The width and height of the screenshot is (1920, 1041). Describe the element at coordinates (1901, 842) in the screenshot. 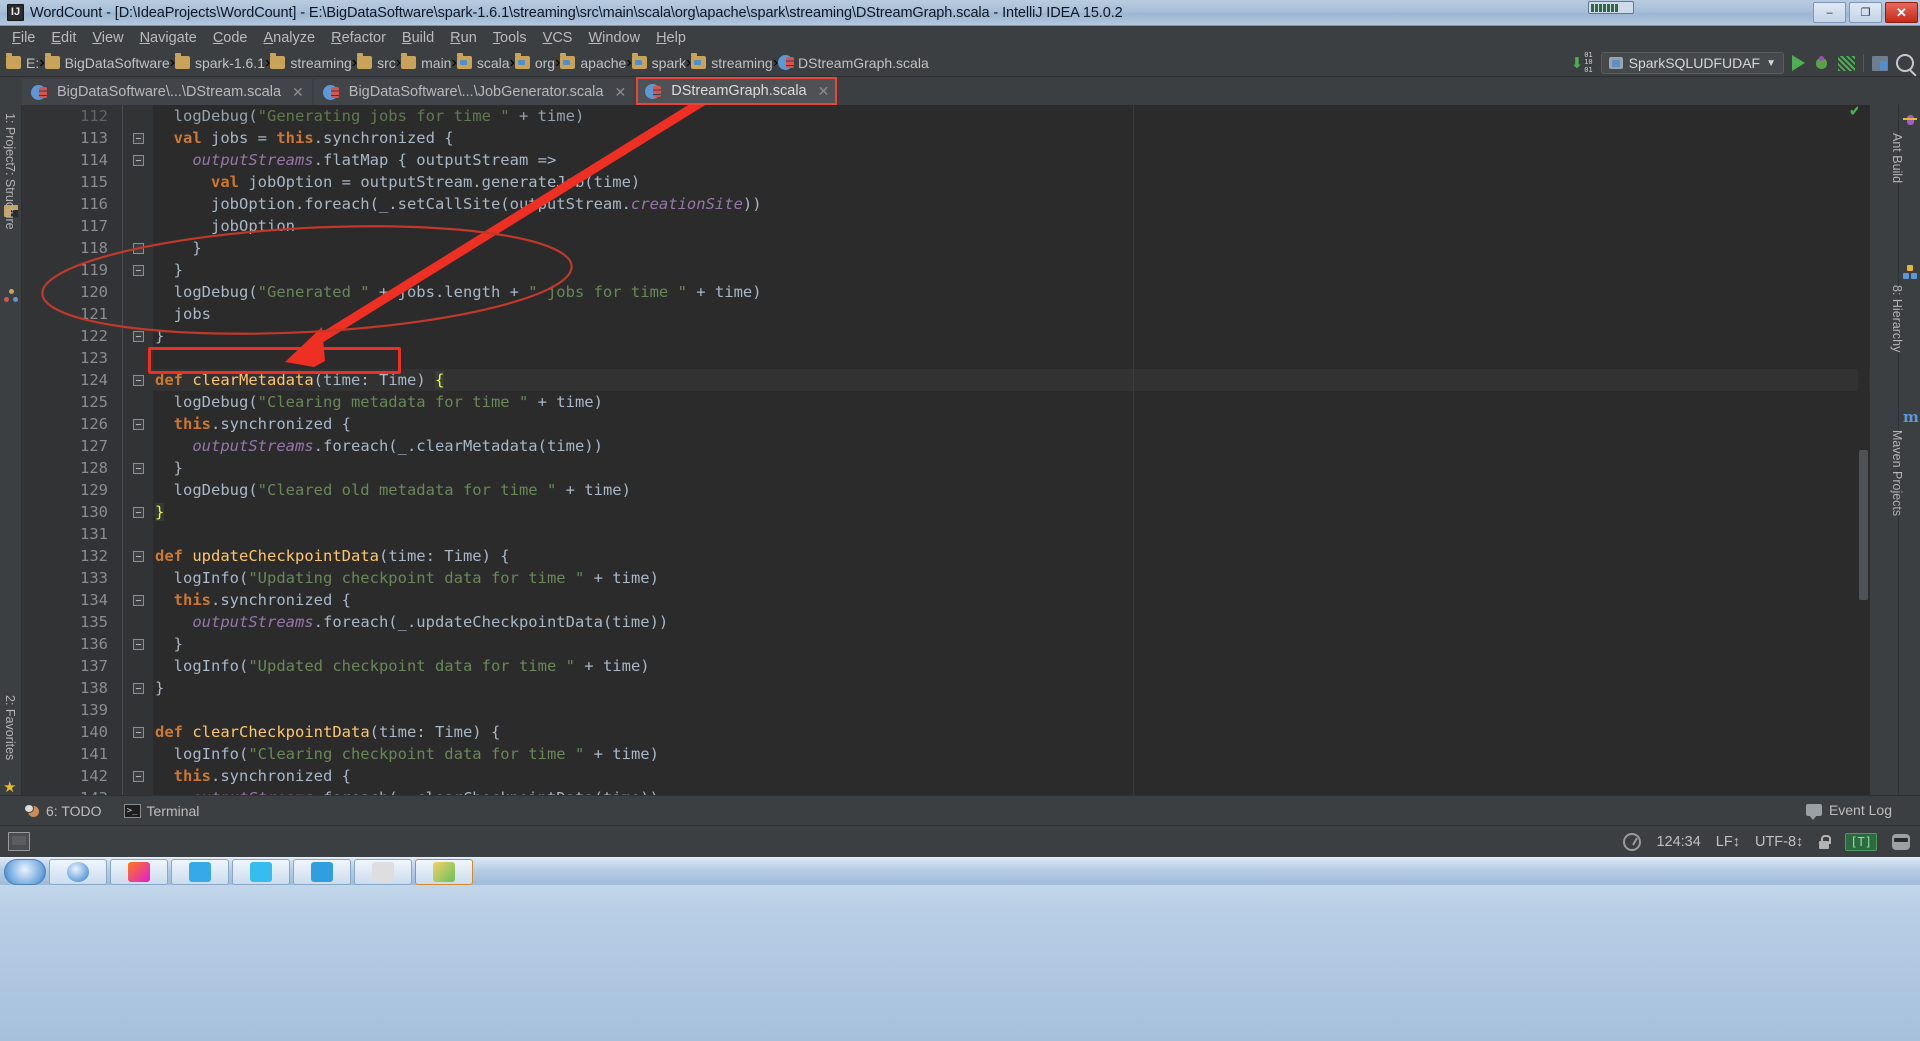

I see `face-icon` at that location.